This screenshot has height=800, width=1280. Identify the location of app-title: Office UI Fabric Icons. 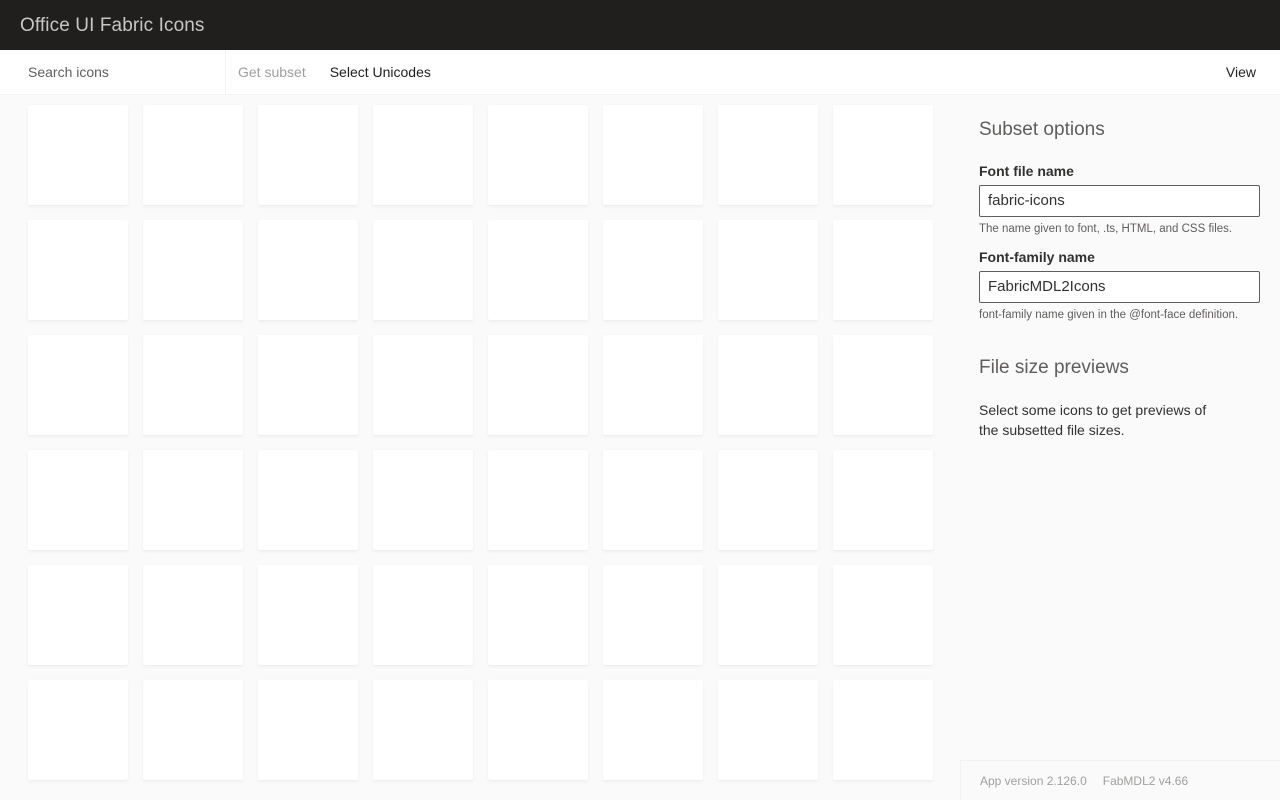
(112, 25).